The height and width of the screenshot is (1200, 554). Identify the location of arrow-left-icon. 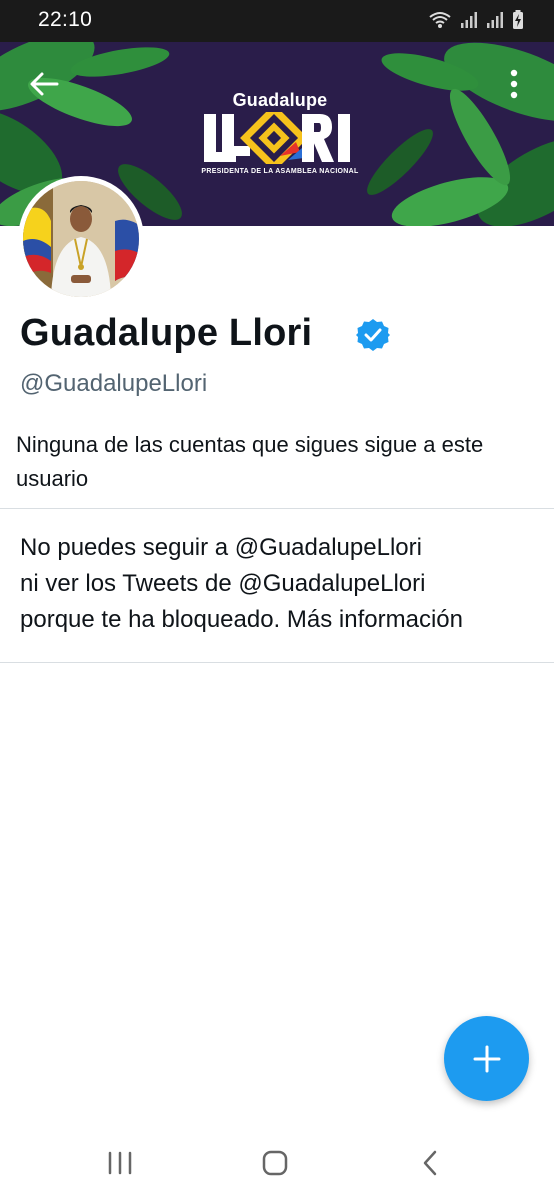
(44, 84).